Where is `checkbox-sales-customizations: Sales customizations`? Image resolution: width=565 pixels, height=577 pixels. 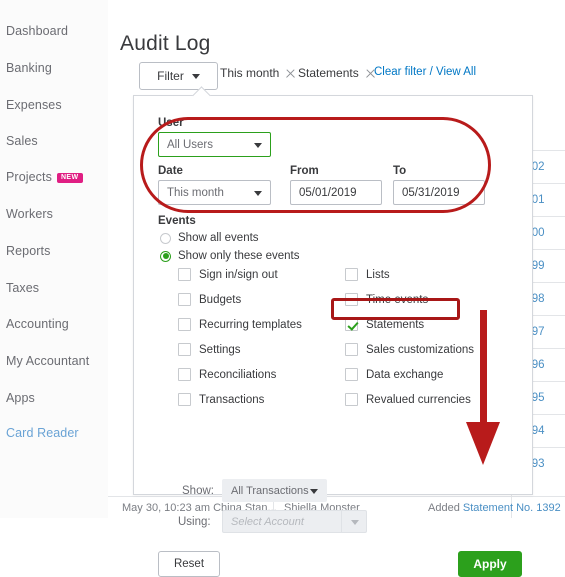 checkbox-sales-customizations: Sales customizations is located at coordinates (409, 349).